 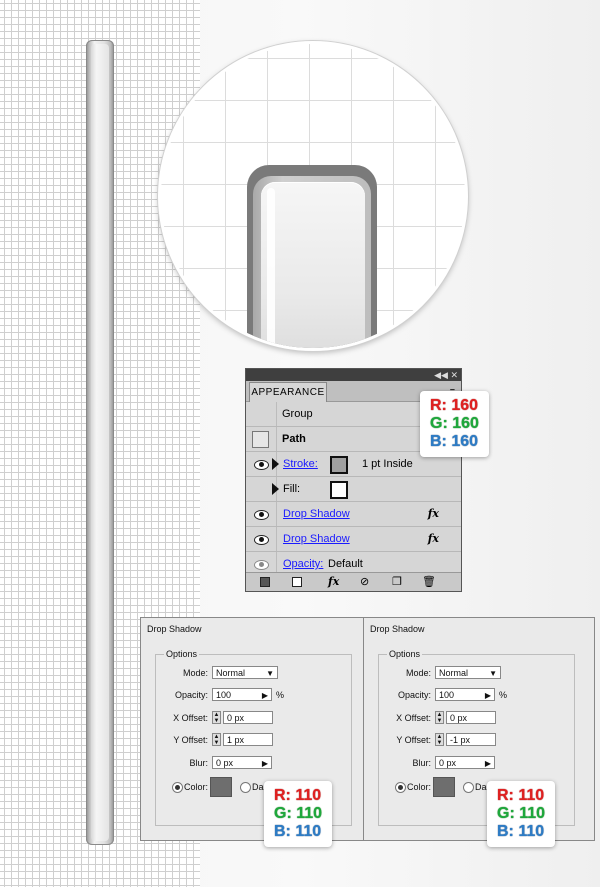 What do you see at coordinates (297, 414) in the screenshot?
I see `row-label: Group` at bounding box center [297, 414].